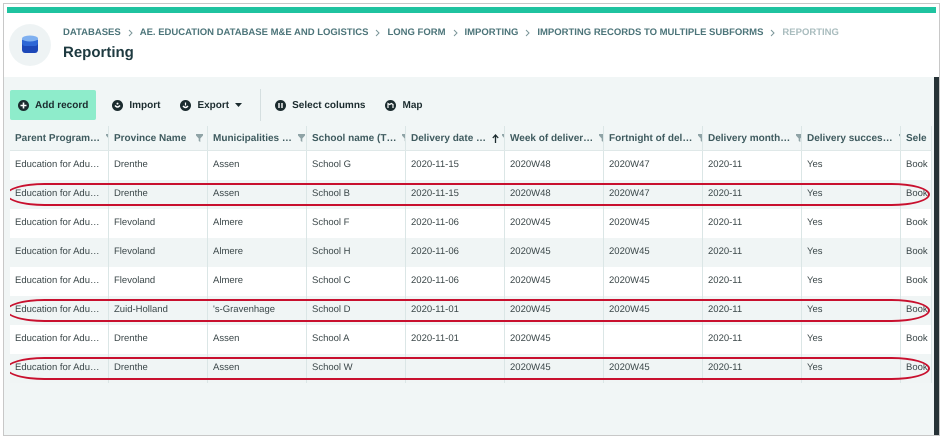  What do you see at coordinates (331, 223) in the screenshot?
I see `table-cell-text: School F` at bounding box center [331, 223].